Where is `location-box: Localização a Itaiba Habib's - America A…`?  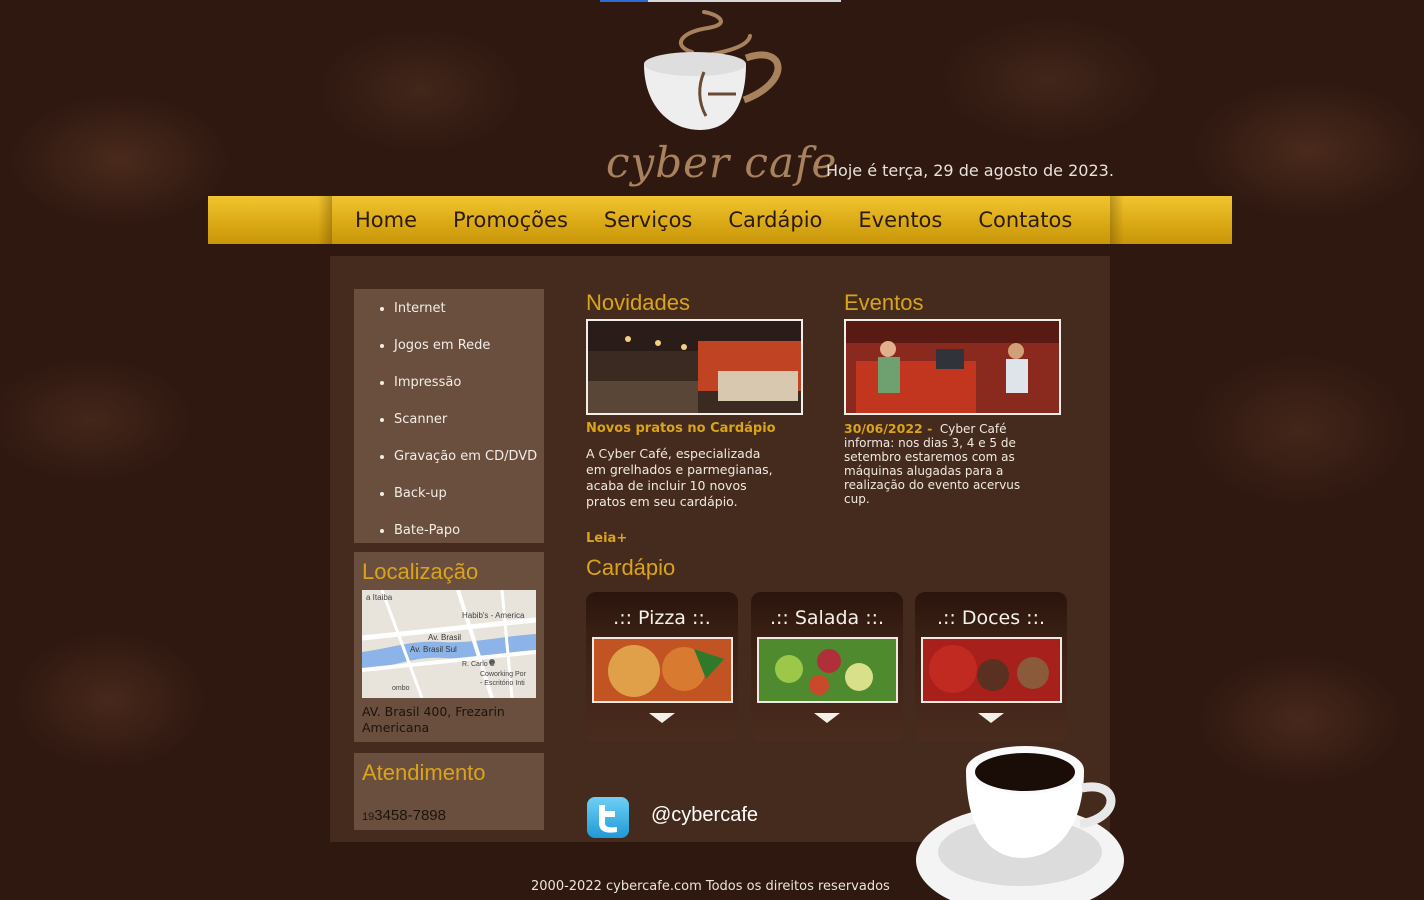 location-box: Localização a Itaiba Habib's - America A… is located at coordinates (449, 647).